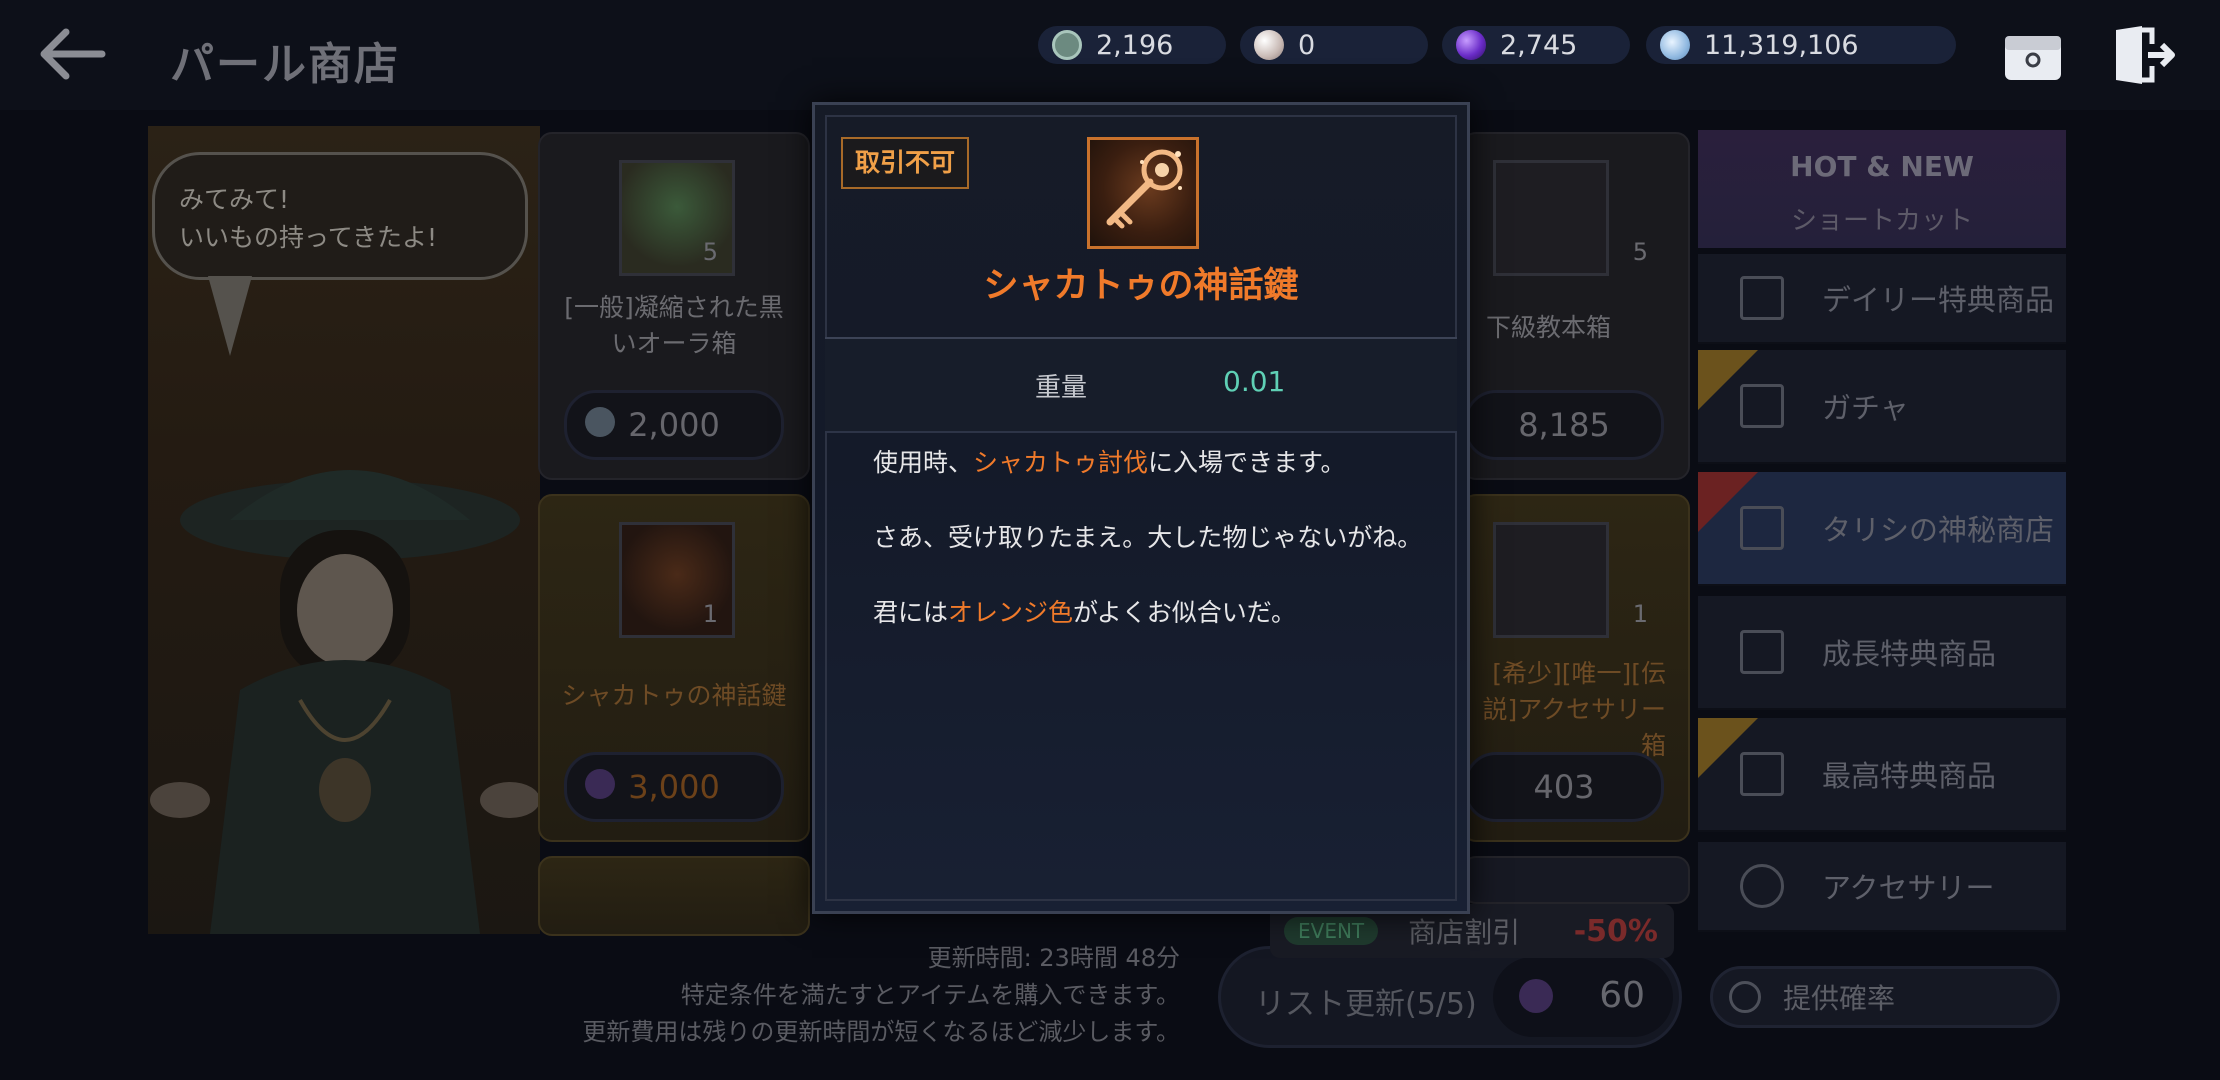 The height and width of the screenshot is (1080, 2220). I want to click on gift-box-icon, so click(1762, 652).